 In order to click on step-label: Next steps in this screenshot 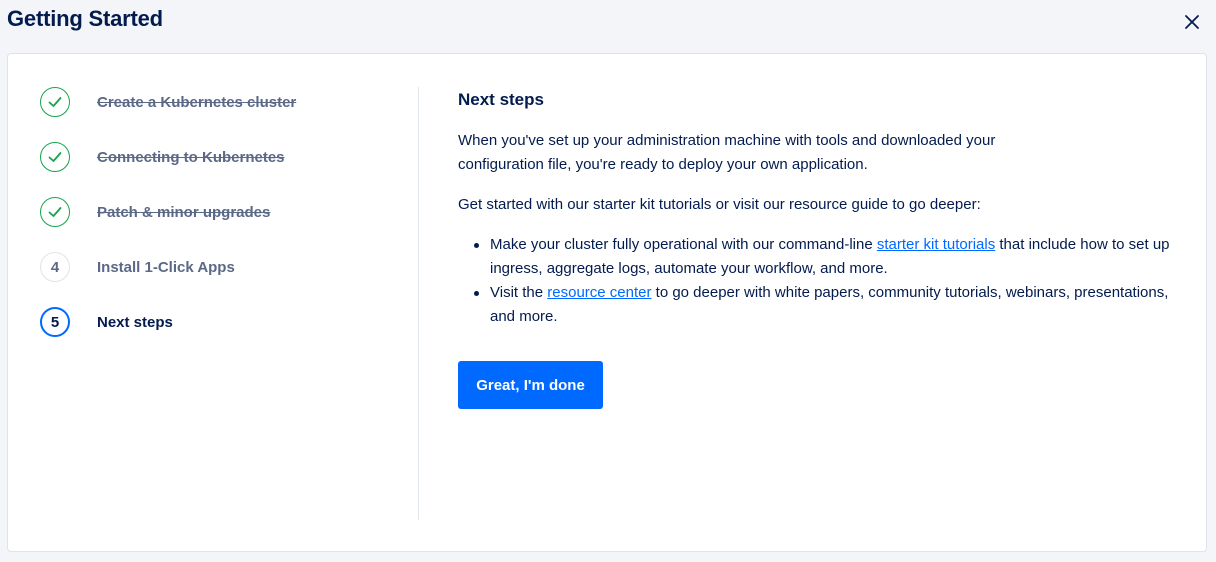, I will do `click(135, 322)`.